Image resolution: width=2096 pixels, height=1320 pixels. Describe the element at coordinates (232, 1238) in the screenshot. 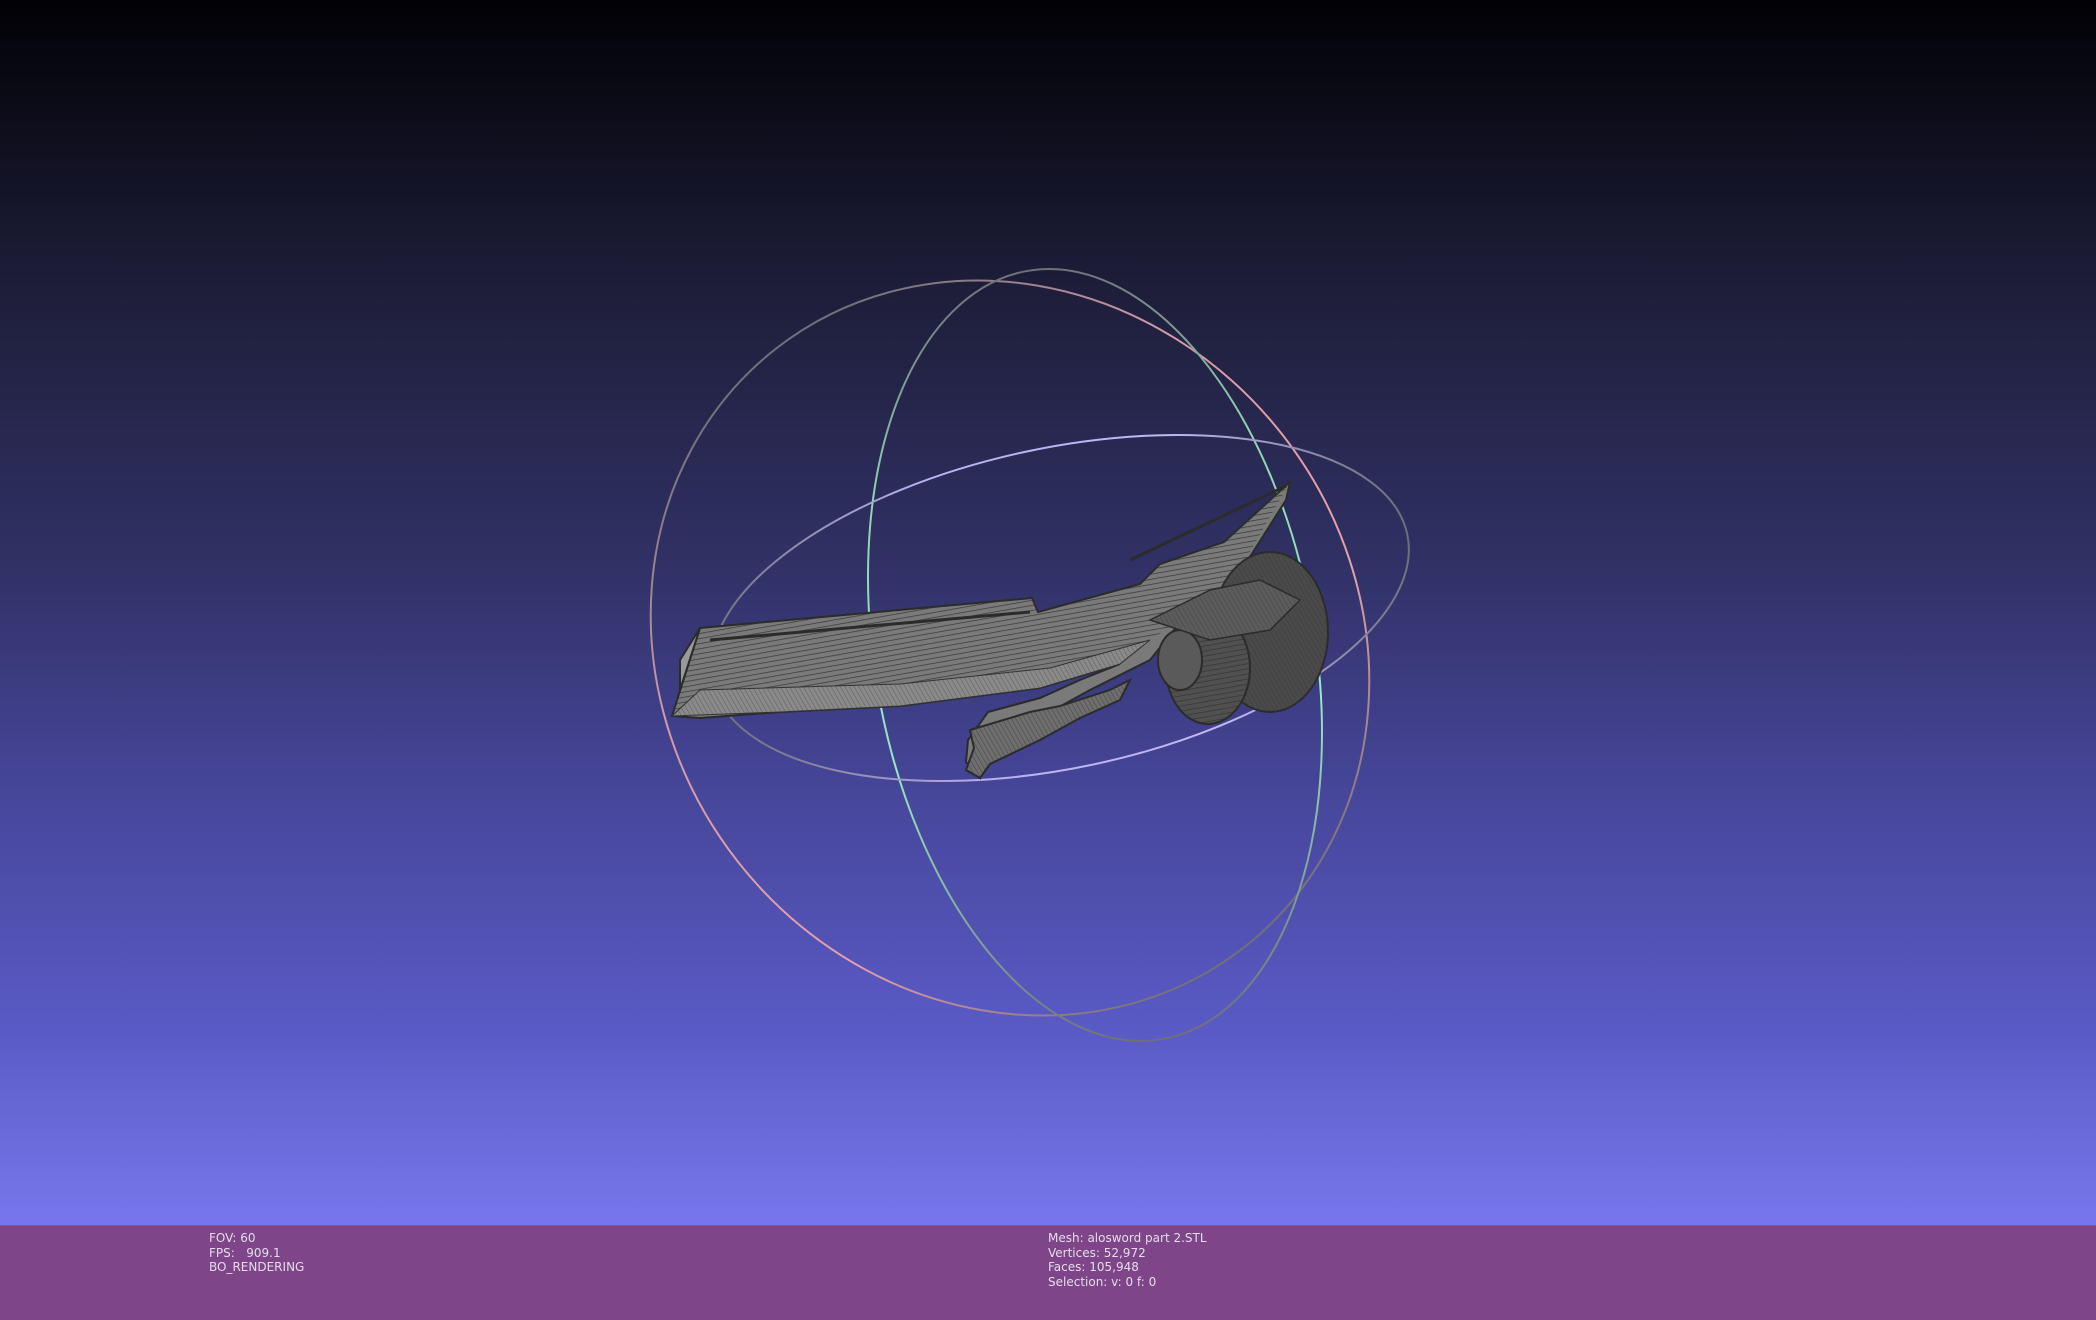

I see `fov-label: FOV: 60` at that location.